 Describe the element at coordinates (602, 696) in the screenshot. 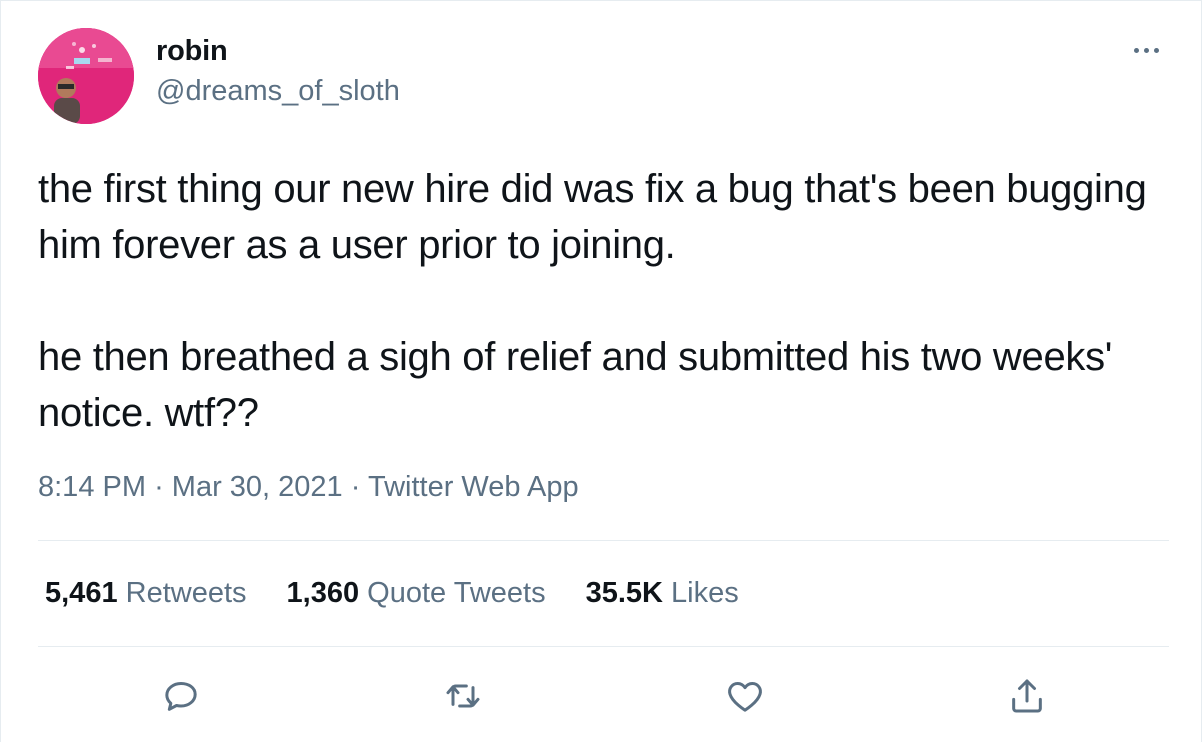

I see `tweet-actions` at that location.